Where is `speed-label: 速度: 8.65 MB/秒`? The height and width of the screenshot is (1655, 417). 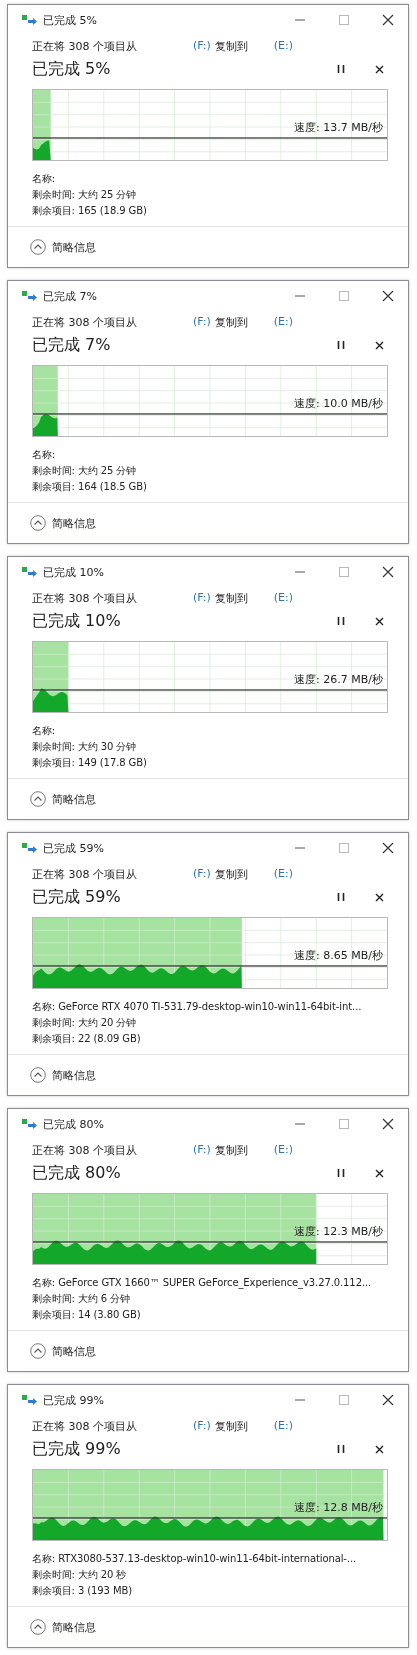 speed-label: 速度: 8.65 MB/秒 is located at coordinates (338, 955).